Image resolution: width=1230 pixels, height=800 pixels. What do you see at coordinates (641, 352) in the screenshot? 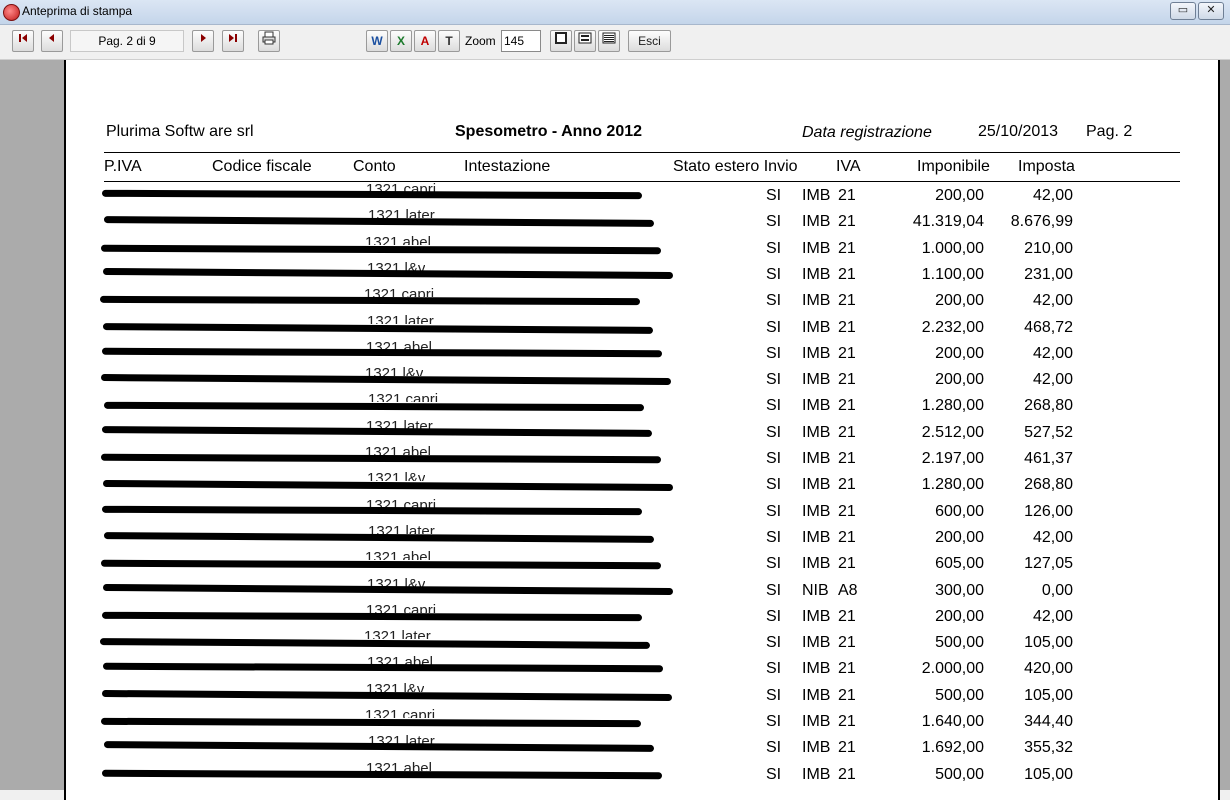
I see `table-row: 1321 abel SI IMB 21 200,00 42,00` at bounding box center [641, 352].